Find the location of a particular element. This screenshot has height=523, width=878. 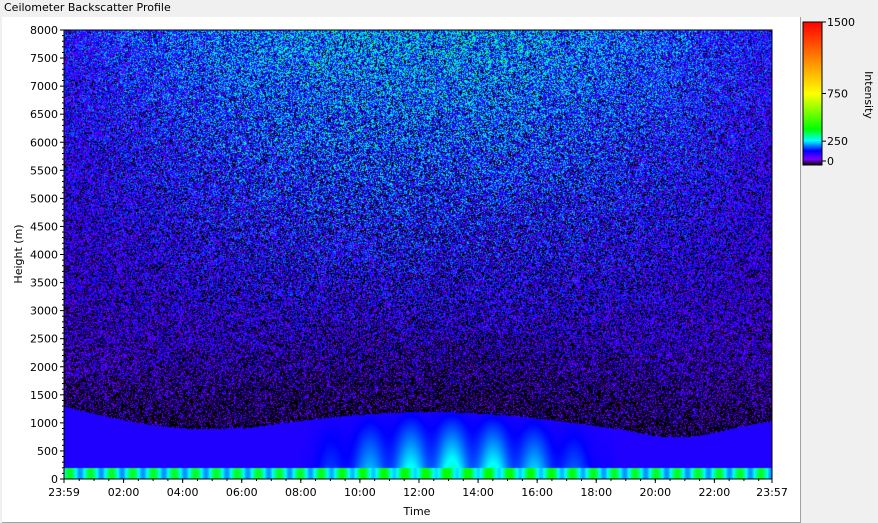

y-tick-label: 2500 is located at coordinates (44, 339).